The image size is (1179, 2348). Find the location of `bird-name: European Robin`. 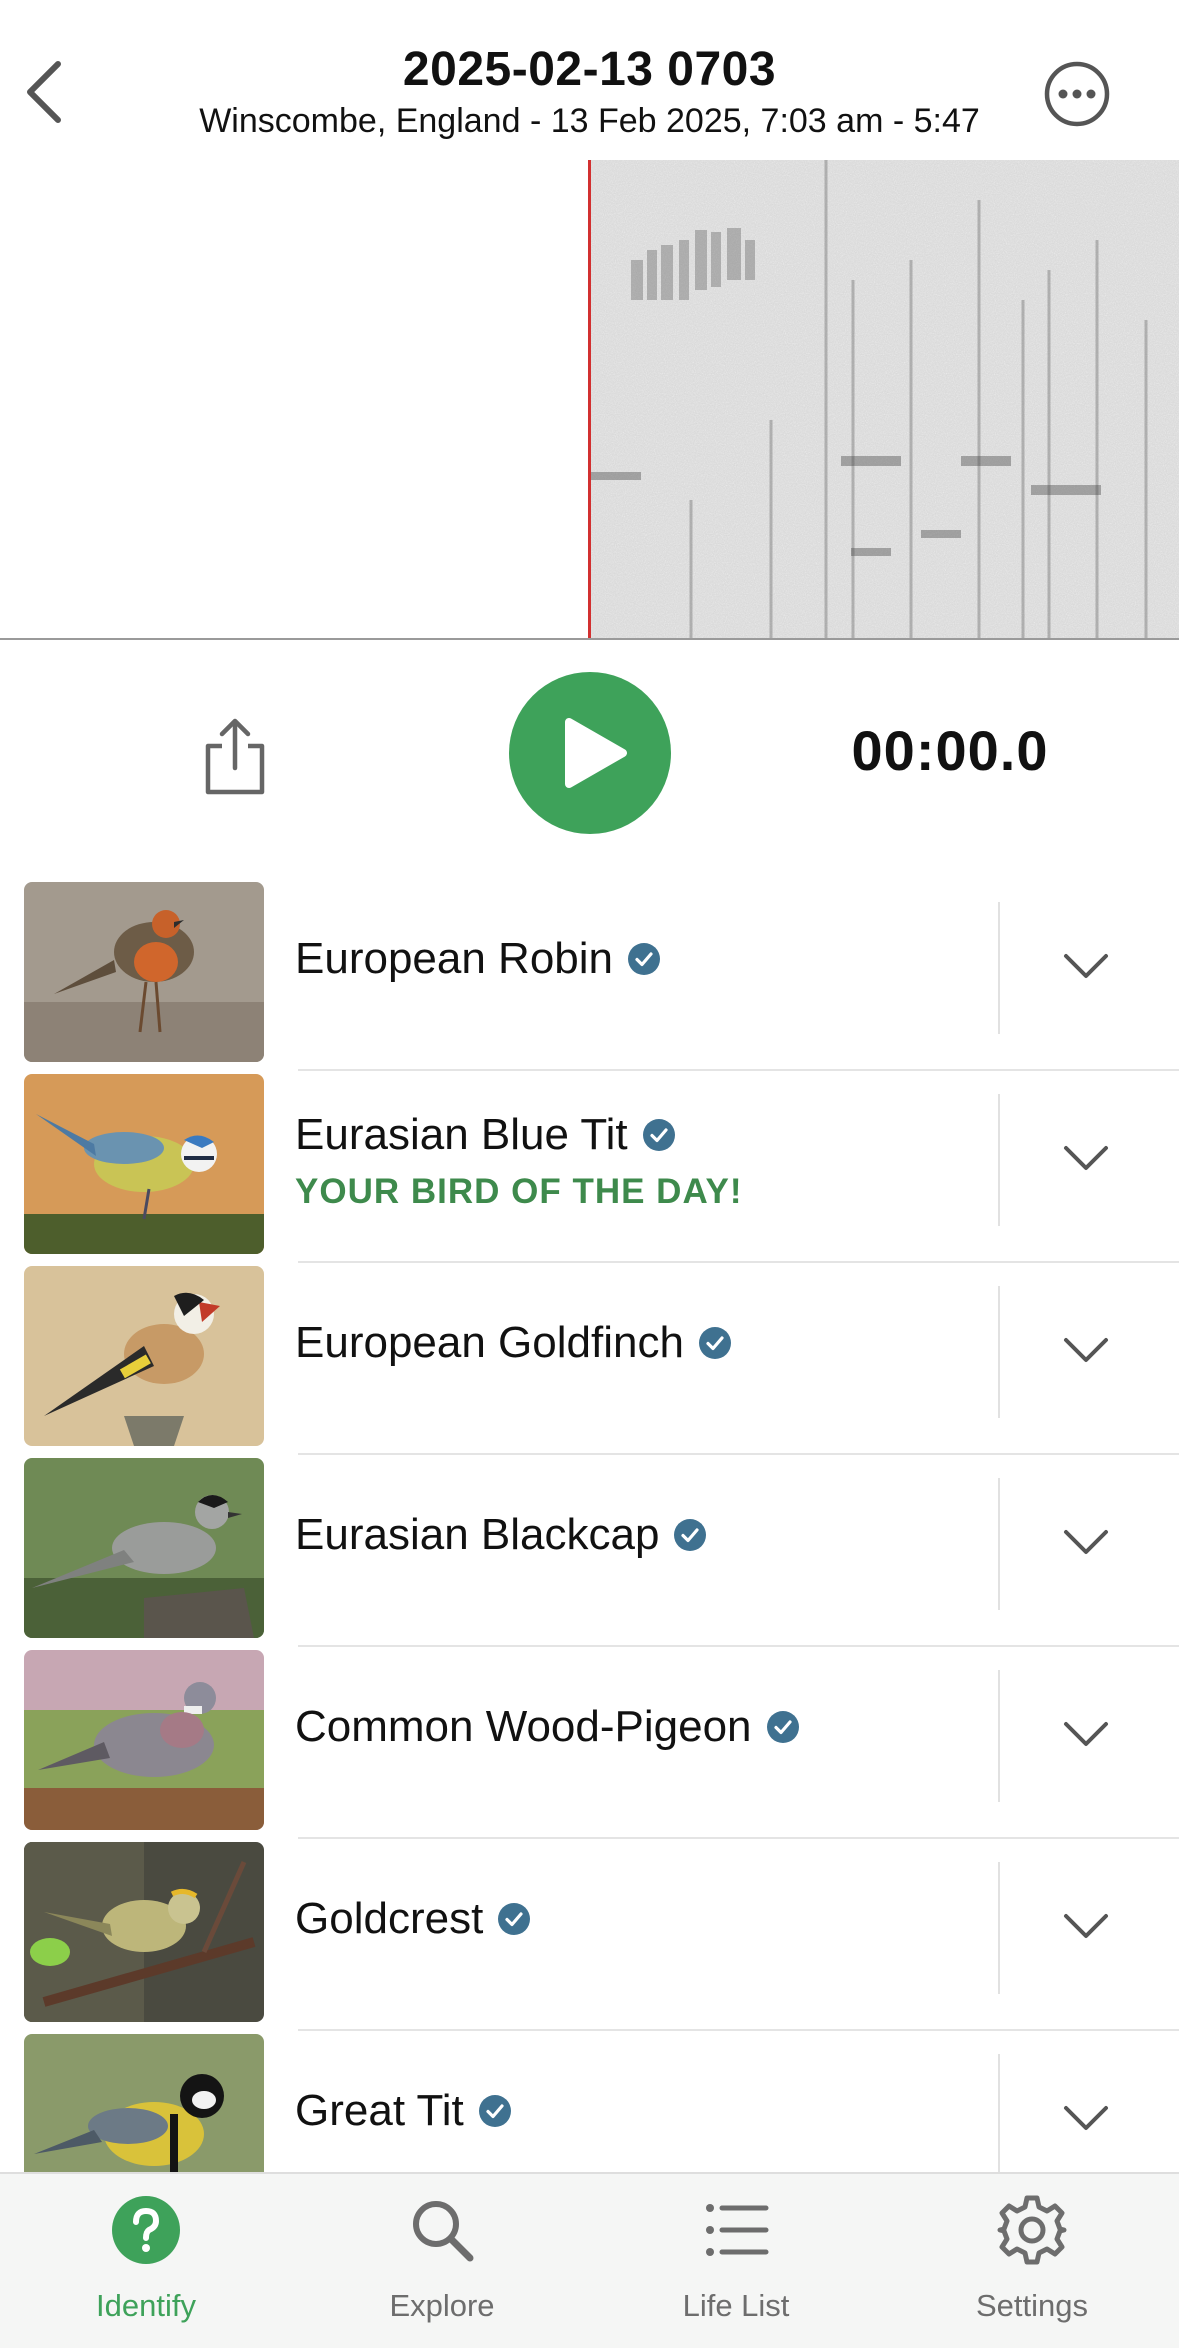

bird-name: European Robin is located at coordinates (454, 958).